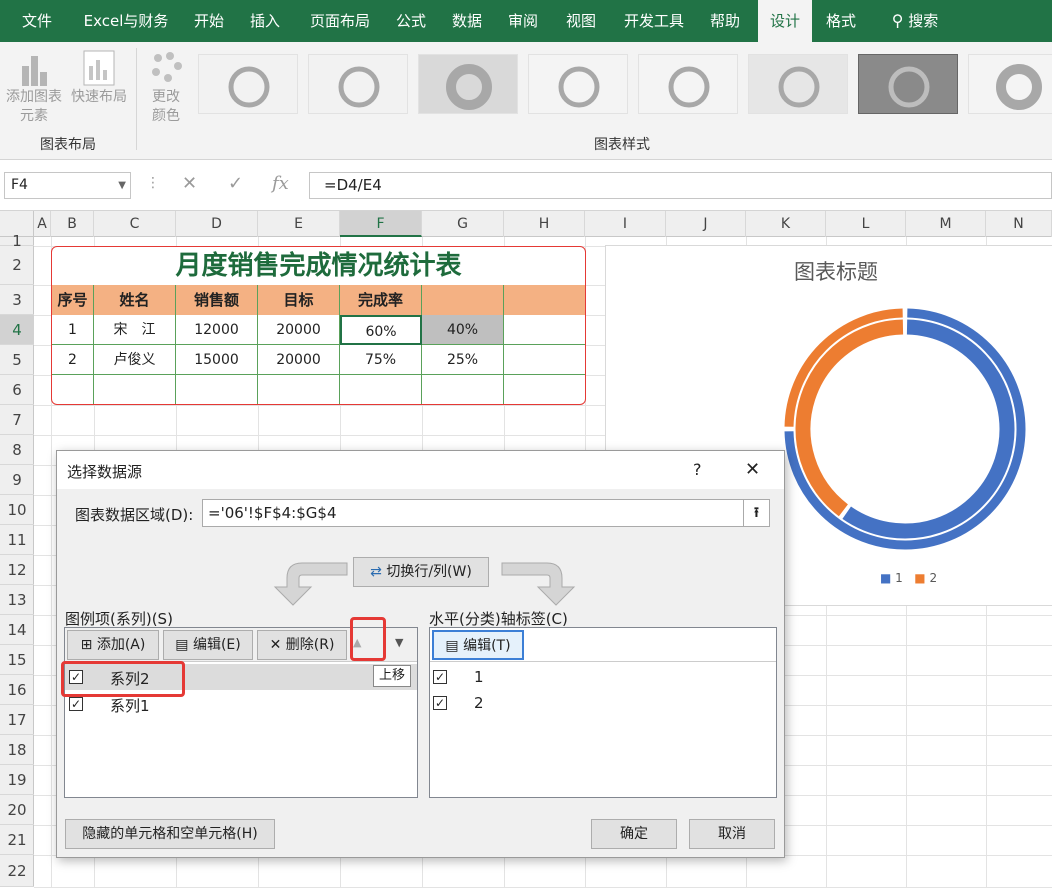 This screenshot has width=1052, height=888. I want to click on row-header: 5, so click(17, 360).